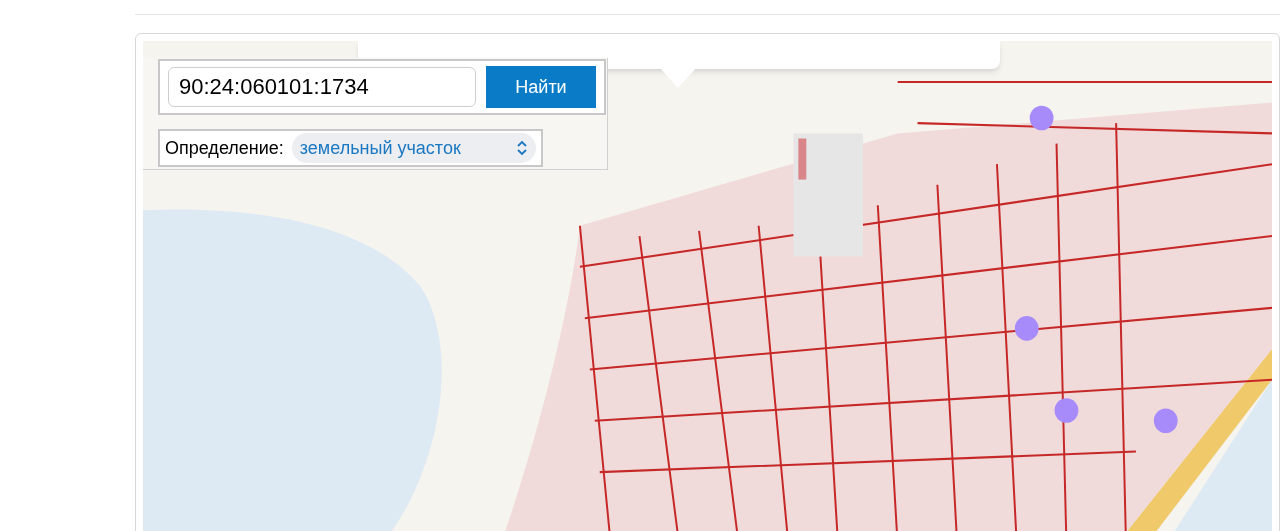 The width and height of the screenshot is (1280, 531). What do you see at coordinates (522, 148) in the screenshot?
I see `chevron-icon` at bounding box center [522, 148].